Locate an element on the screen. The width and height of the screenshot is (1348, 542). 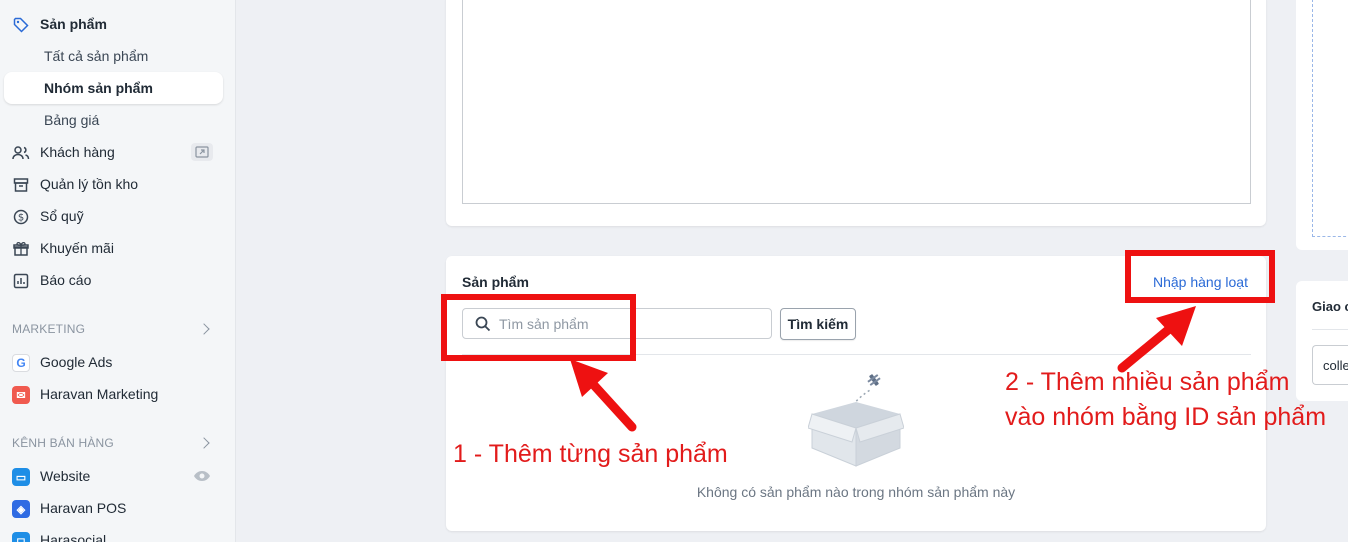
sidebar-item-all-products: Tất cả sản phẩm is located at coordinates (113, 56).